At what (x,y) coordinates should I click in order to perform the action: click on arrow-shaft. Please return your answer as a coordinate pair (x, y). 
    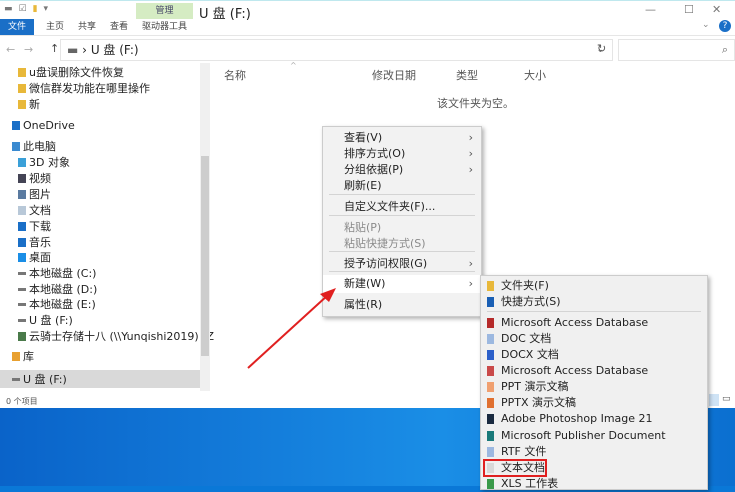
    Looking at the image, I should click on (288, 331).